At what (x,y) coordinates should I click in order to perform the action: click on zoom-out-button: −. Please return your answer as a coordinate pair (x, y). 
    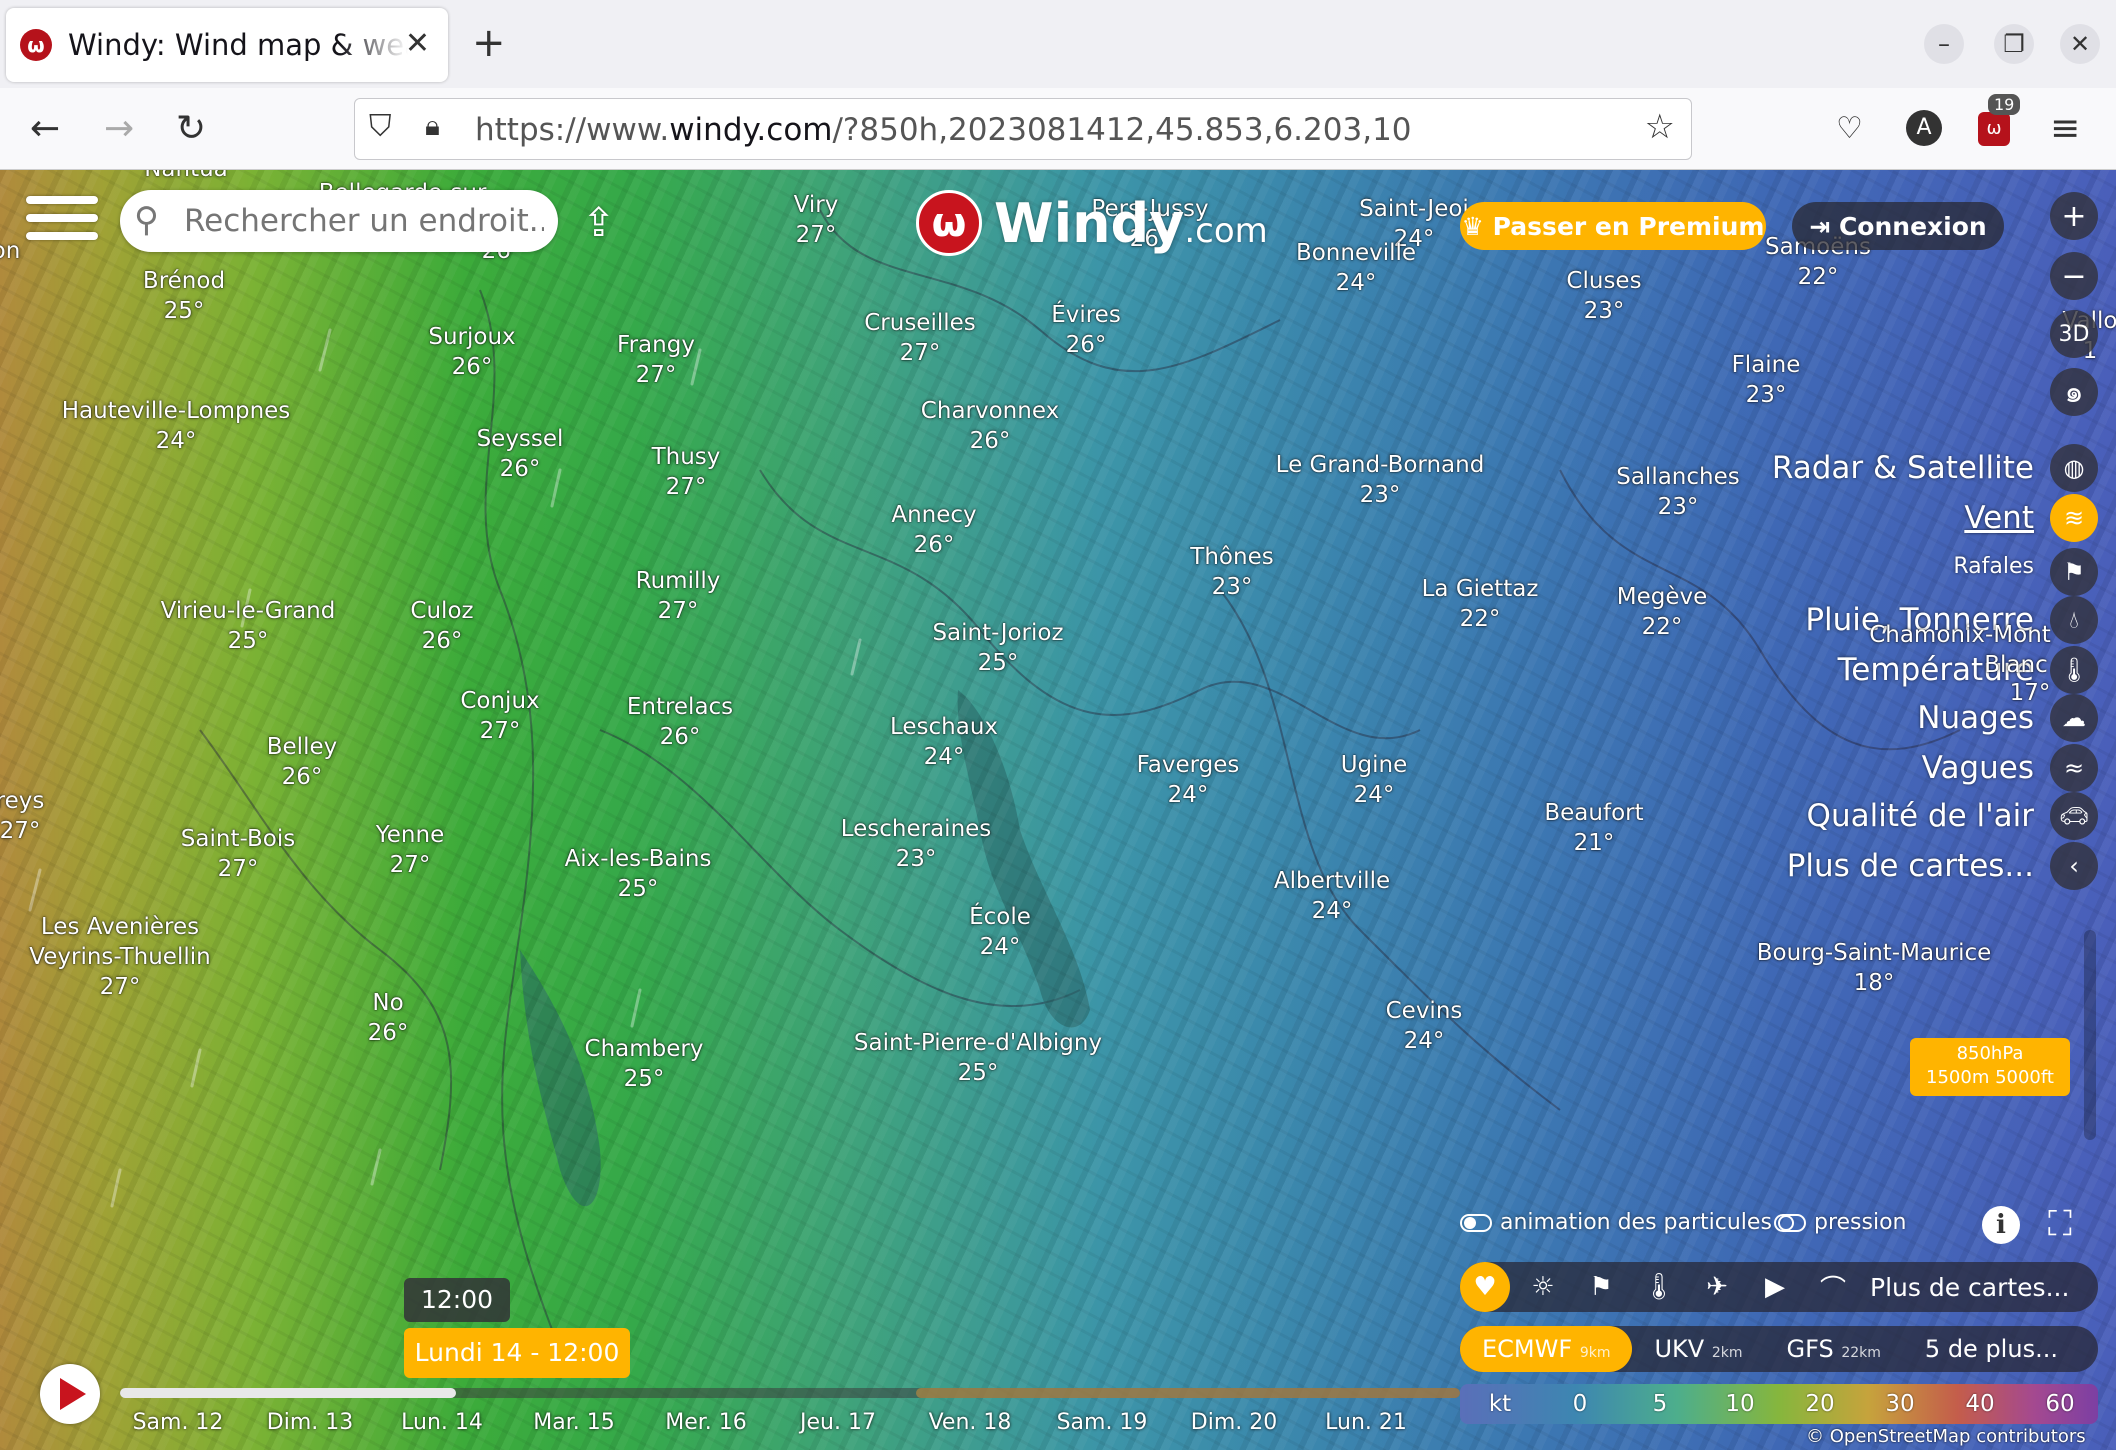
    Looking at the image, I should click on (2074, 276).